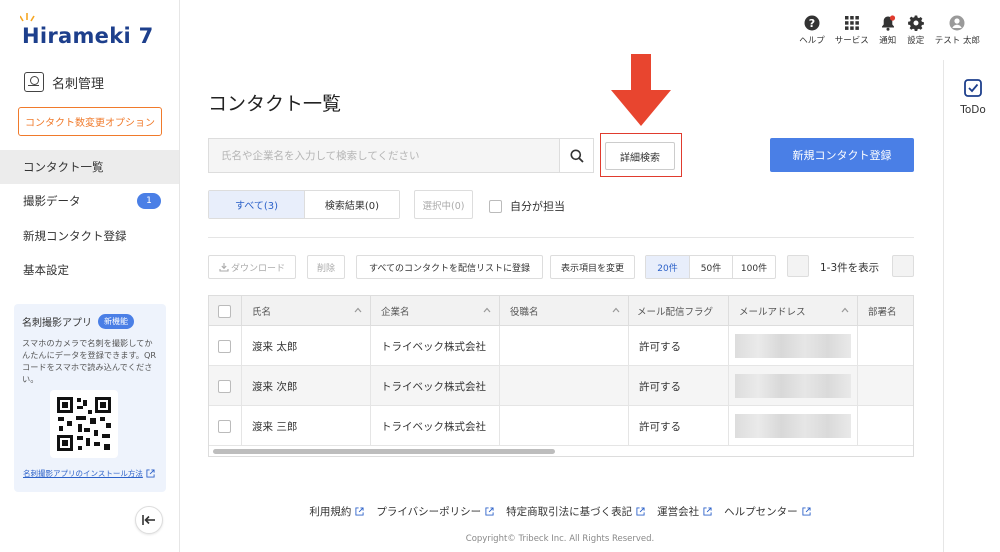  What do you see at coordinates (710, 267) in the screenshot?
I see `page-size-50: 50件` at bounding box center [710, 267].